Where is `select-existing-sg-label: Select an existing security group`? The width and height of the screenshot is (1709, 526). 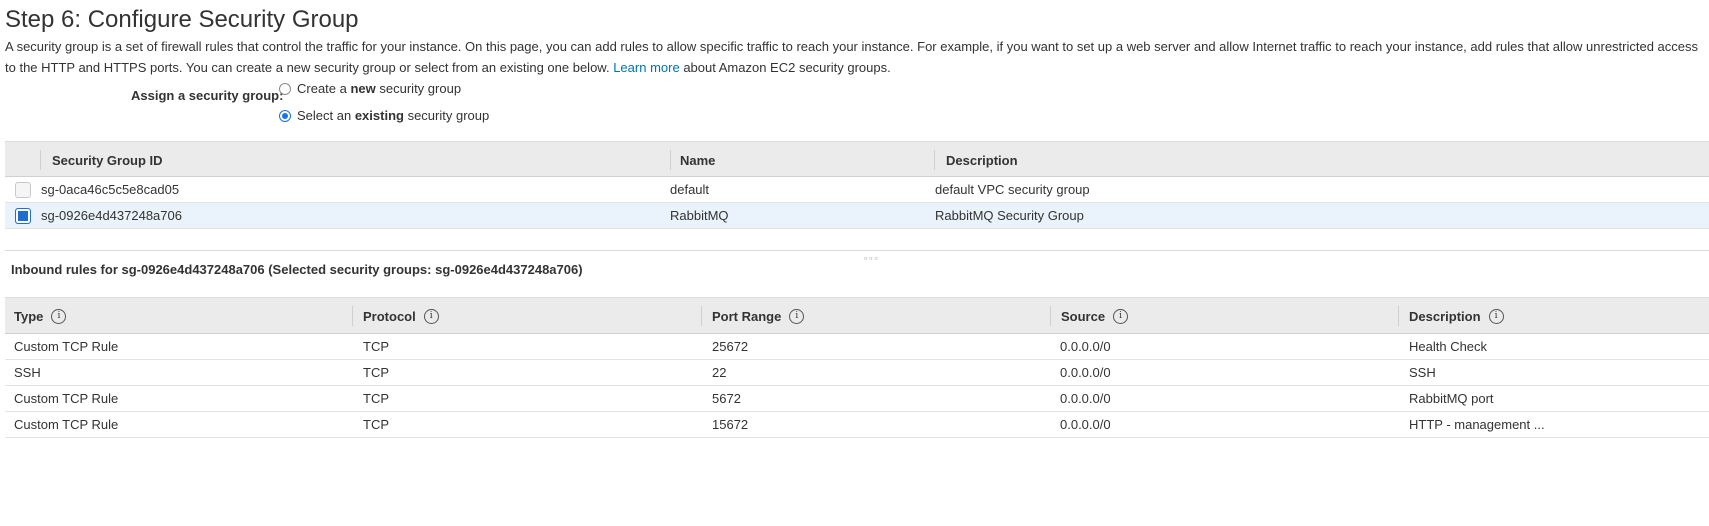
select-existing-sg-label: Select an existing security group is located at coordinates (393, 115).